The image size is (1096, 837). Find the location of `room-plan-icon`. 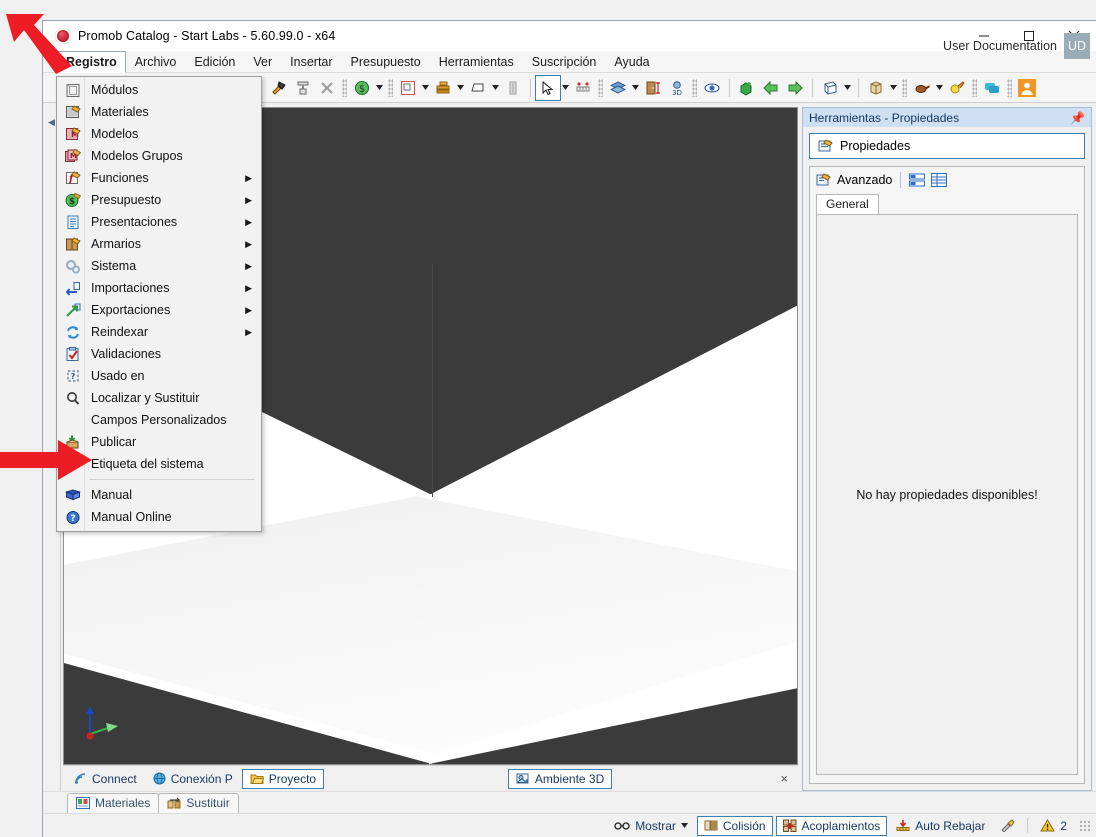

room-plan-icon is located at coordinates (408, 88).